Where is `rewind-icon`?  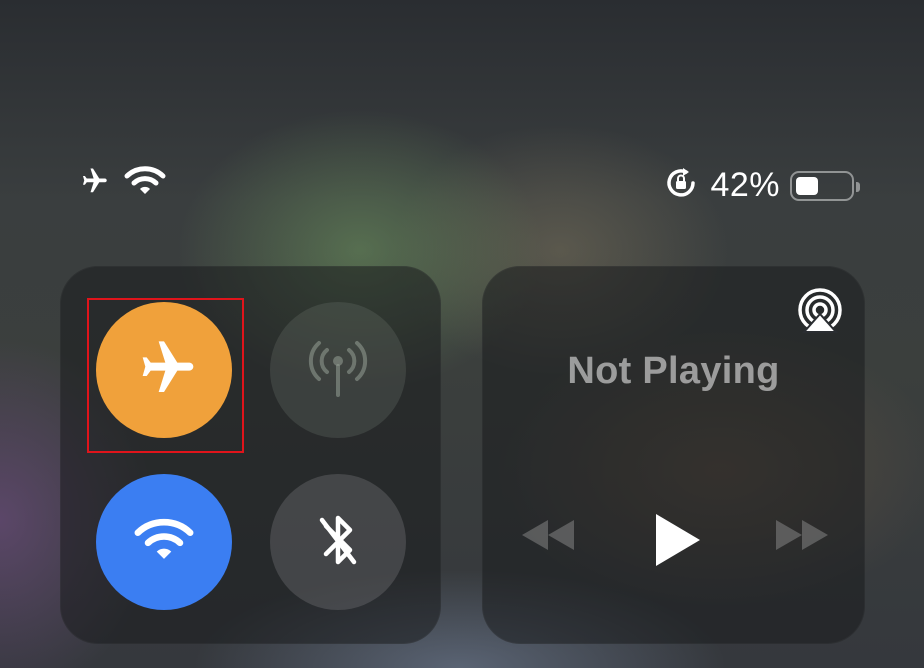 rewind-icon is located at coordinates (548, 537).